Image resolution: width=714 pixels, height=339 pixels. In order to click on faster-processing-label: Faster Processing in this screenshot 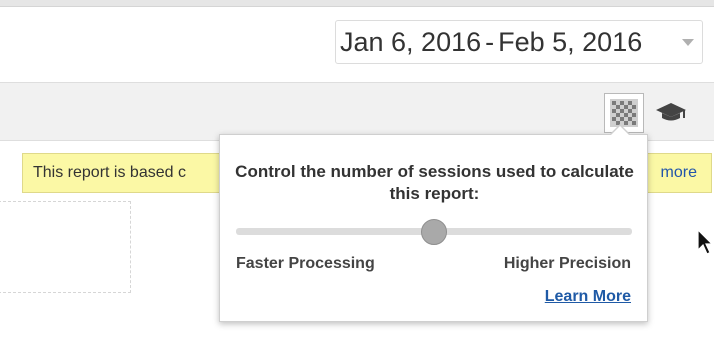, I will do `click(305, 263)`.